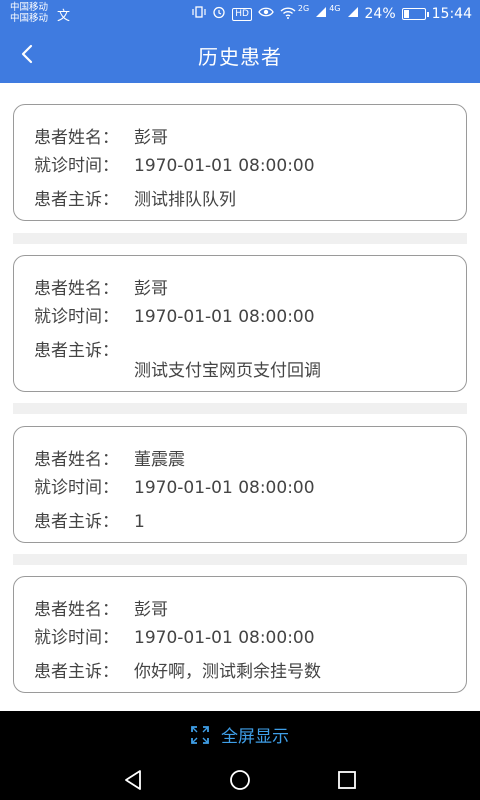  I want to click on complaint: 测试排队队列, so click(185, 200).